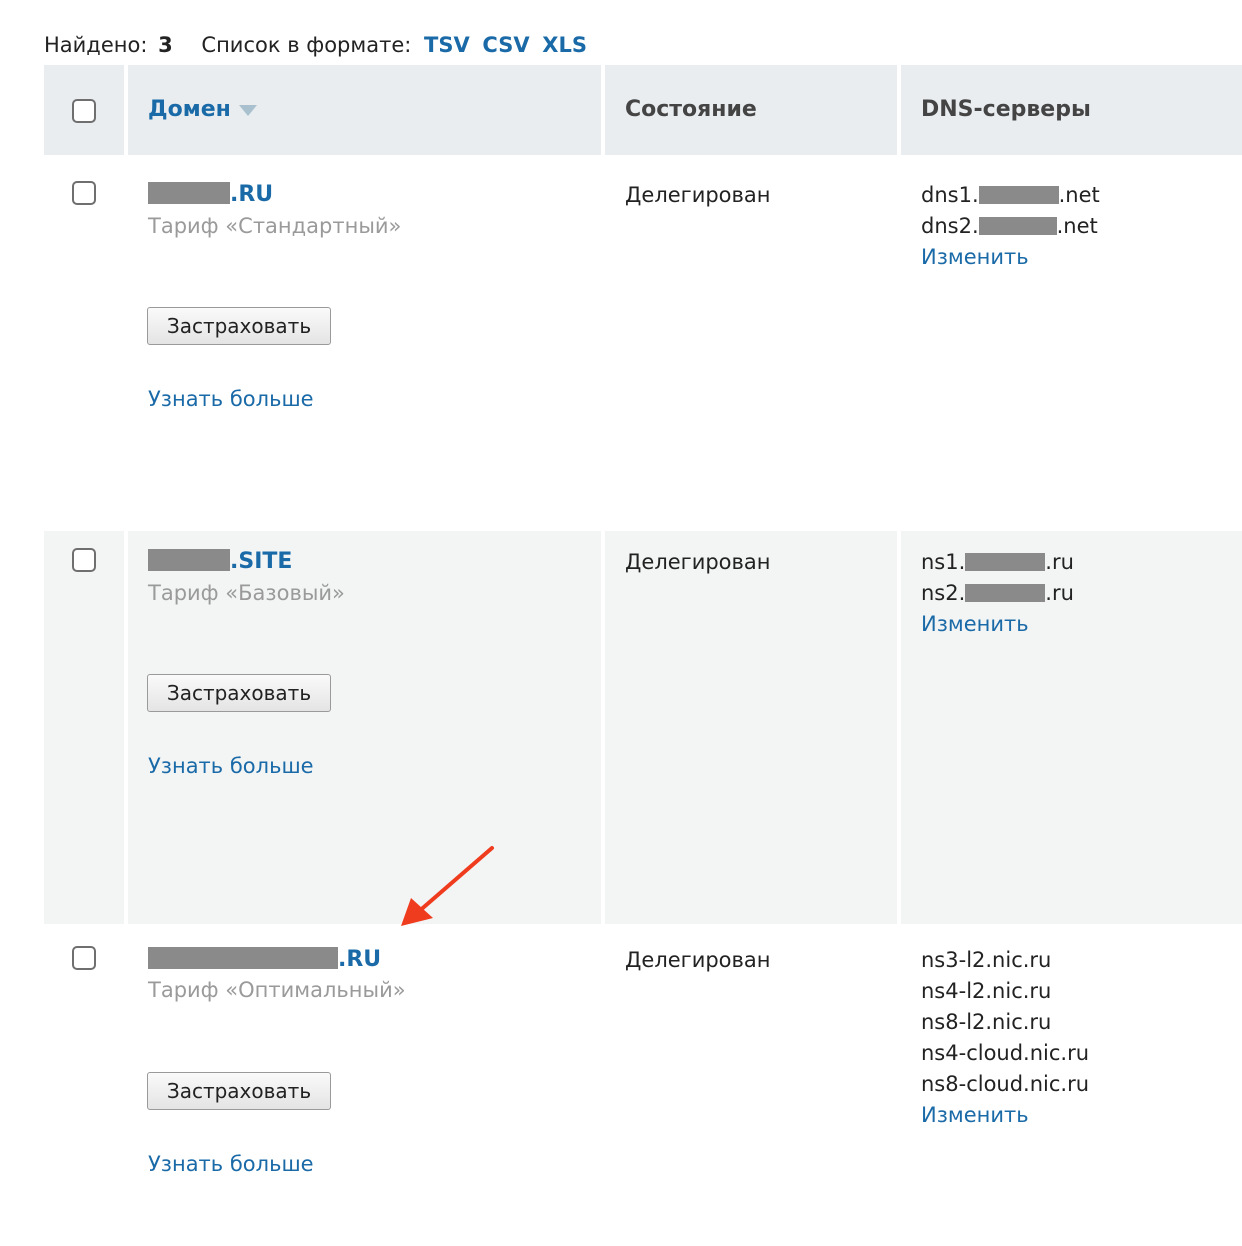 This screenshot has height=1246, width=1242. What do you see at coordinates (751, 727) in the screenshot?
I see `row-2-bg-state` at bounding box center [751, 727].